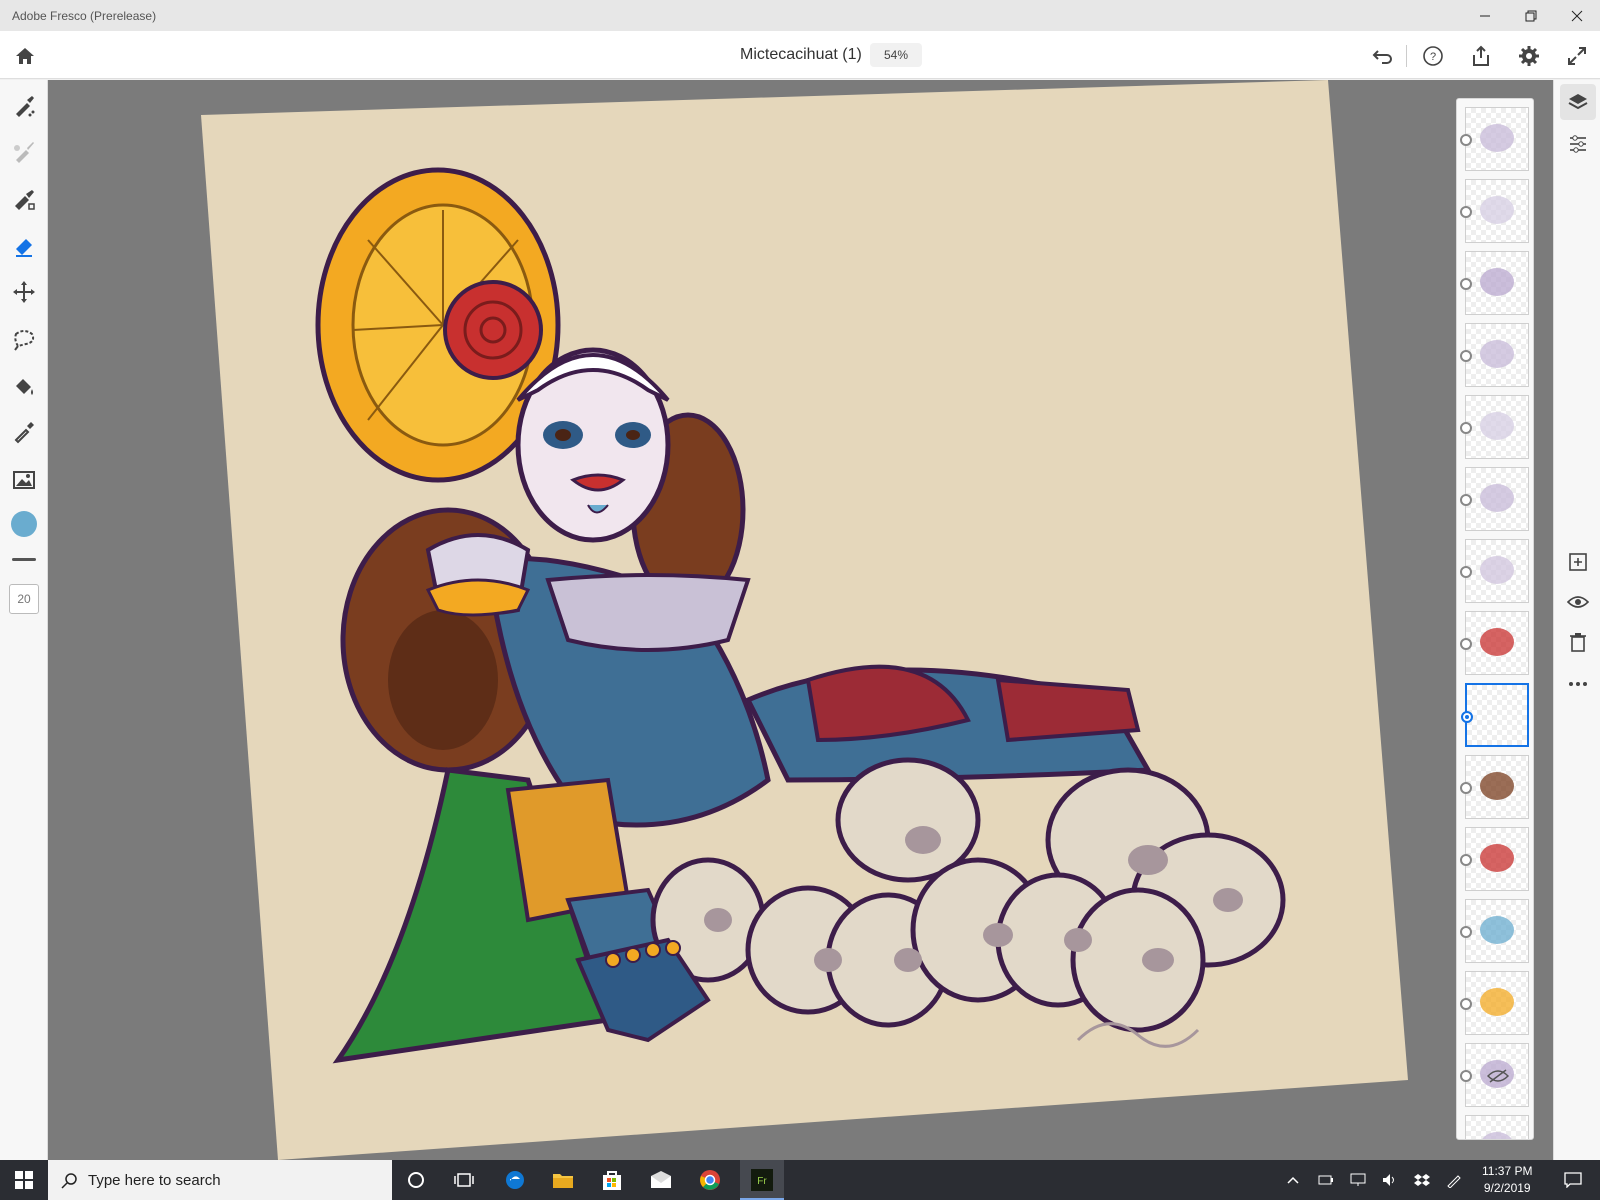 Image resolution: width=1600 pixels, height=1200 pixels. I want to click on delete-layer-icon, so click(1578, 642).